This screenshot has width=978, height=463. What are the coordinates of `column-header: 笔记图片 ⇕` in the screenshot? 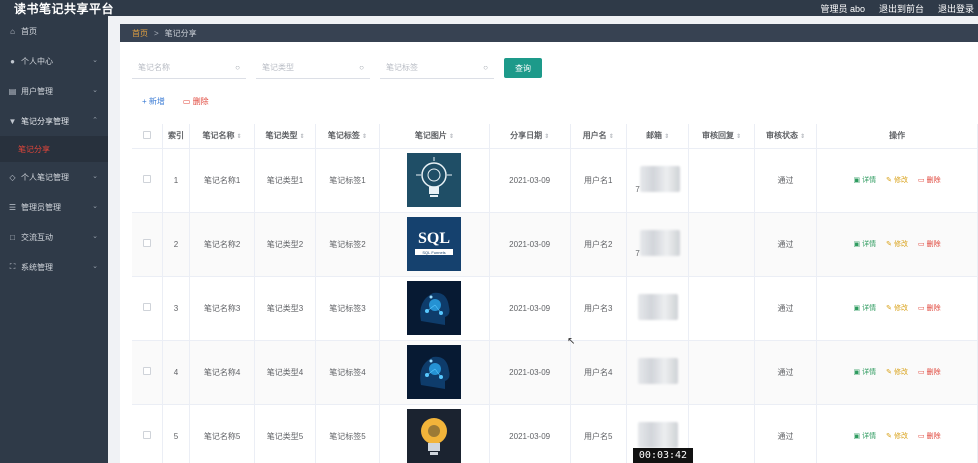 It's located at (434, 136).